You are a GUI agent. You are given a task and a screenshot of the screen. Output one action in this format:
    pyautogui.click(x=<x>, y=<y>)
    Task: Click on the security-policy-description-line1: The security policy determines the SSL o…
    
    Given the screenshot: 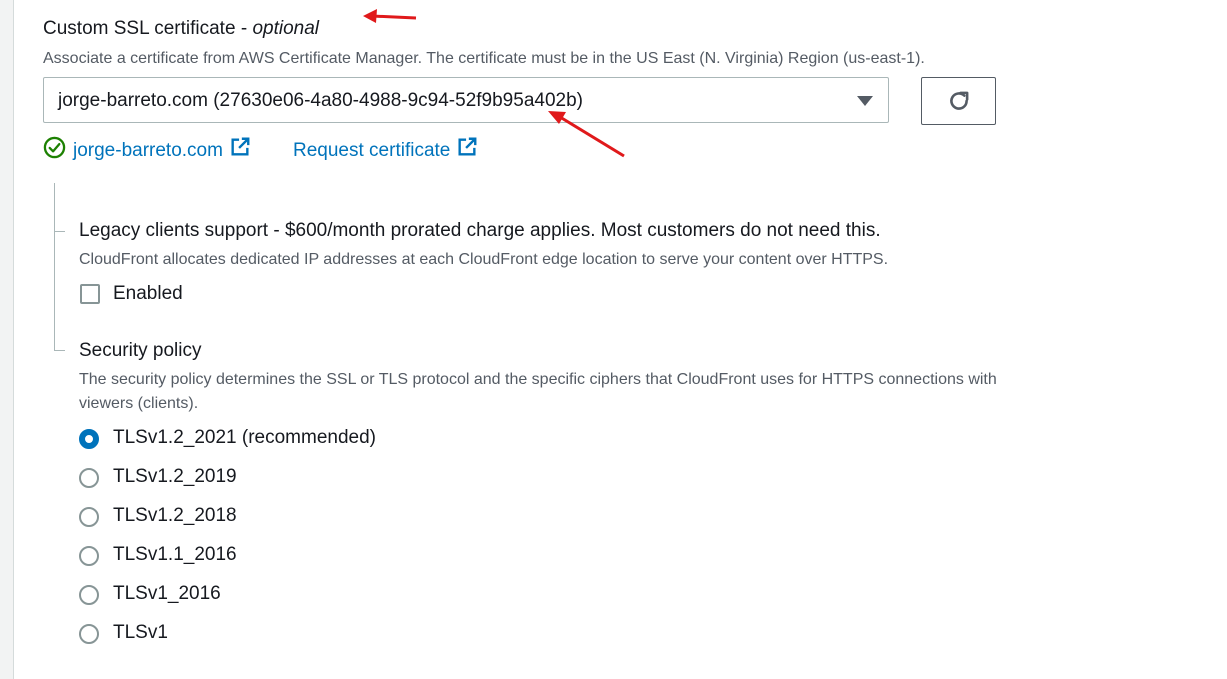 What is the action you would take?
    pyautogui.click(x=538, y=379)
    